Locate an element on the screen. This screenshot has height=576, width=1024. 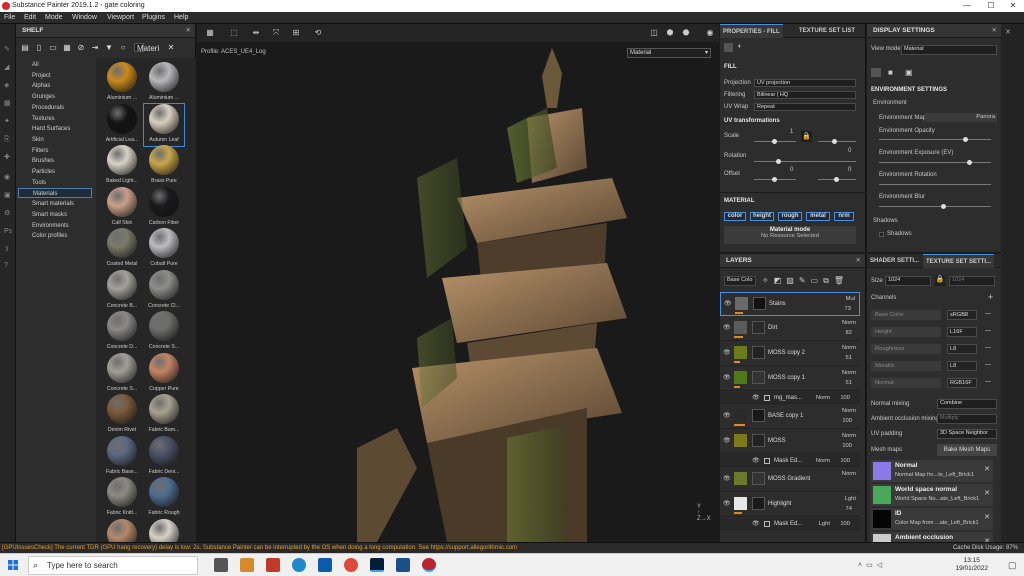
chrome-icon is located at coordinates (351, 565).